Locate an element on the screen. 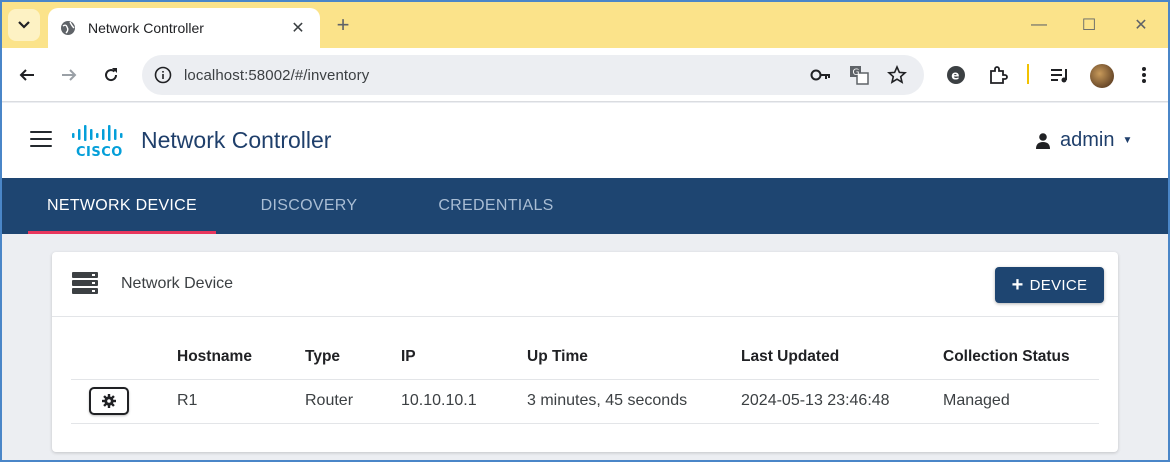  card-header: Network Device + DEVICE is located at coordinates (585, 284).